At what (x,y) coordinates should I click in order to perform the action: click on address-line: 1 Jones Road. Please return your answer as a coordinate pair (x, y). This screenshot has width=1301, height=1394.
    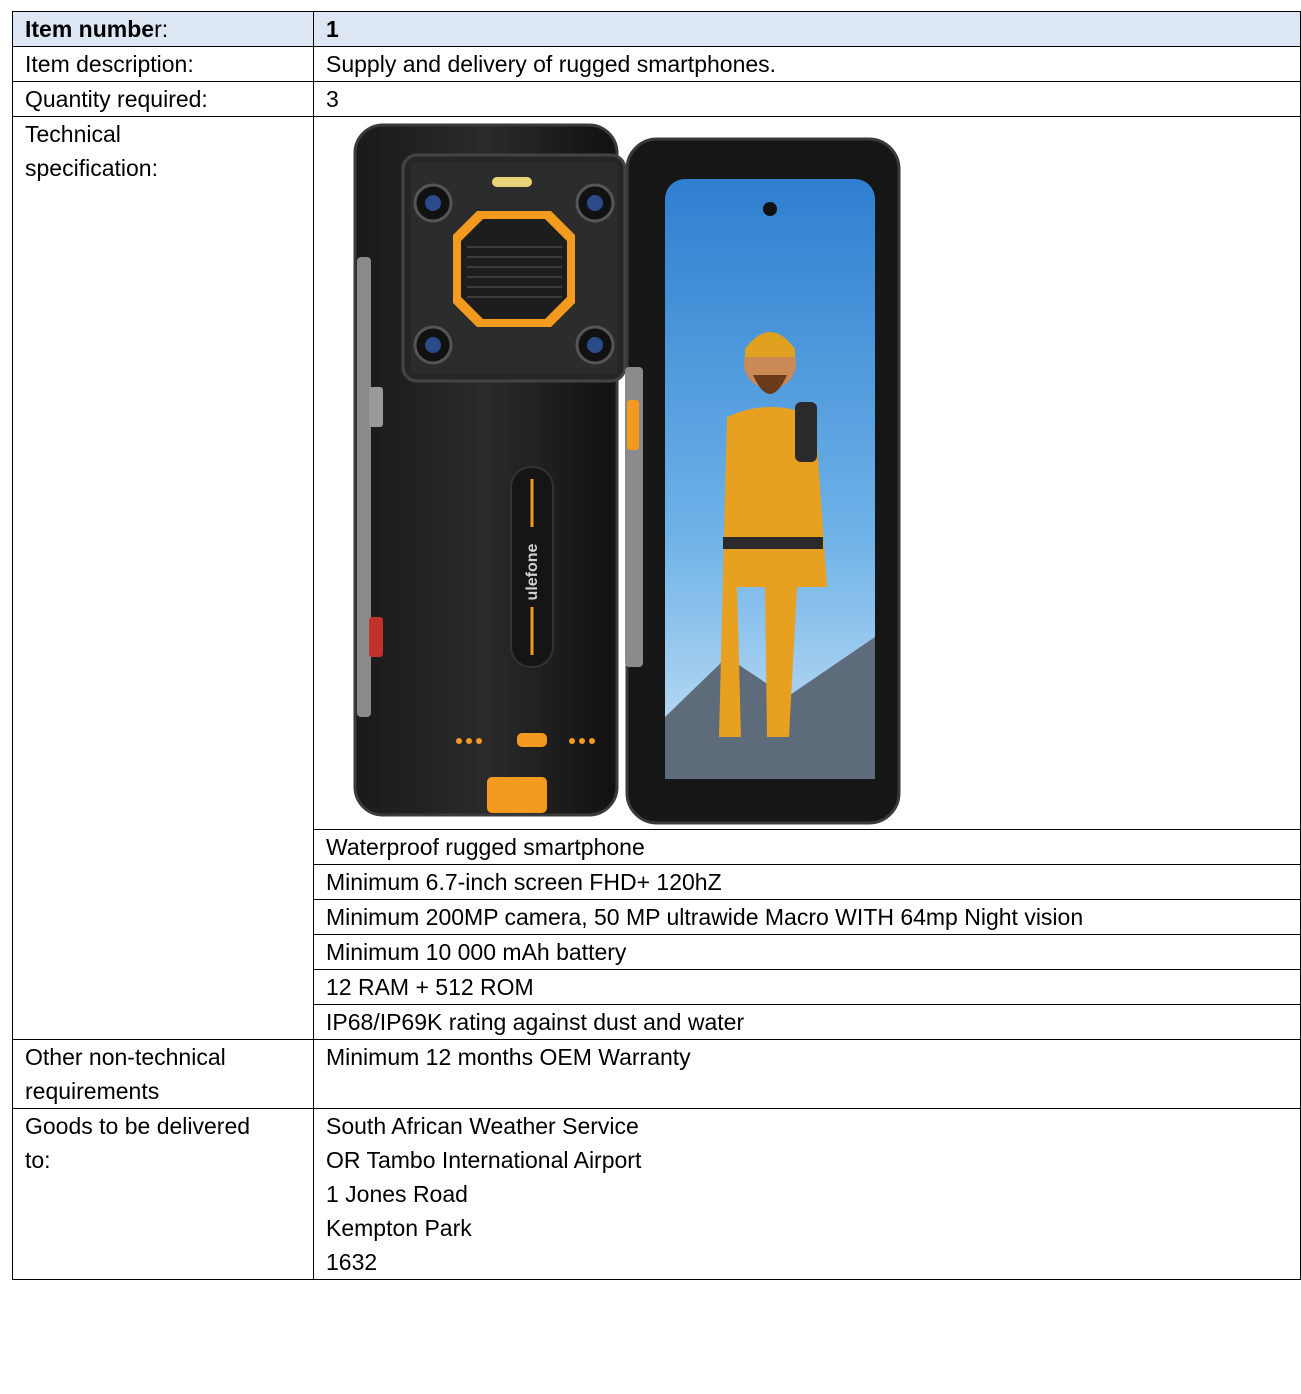
    Looking at the image, I should click on (397, 1194).